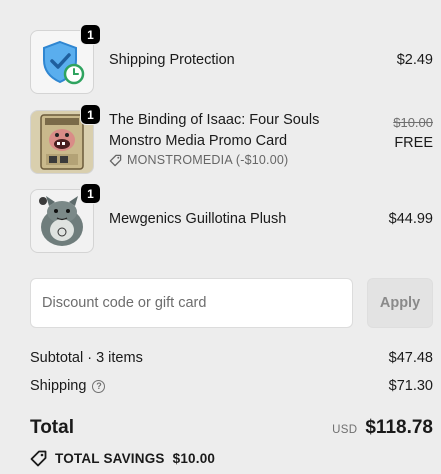 Image resolution: width=441 pixels, height=474 pixels. What do you see at coordinates (345, 430) in the screenshot?
I see `currency-code: USD` at bounding box center [345, 430].